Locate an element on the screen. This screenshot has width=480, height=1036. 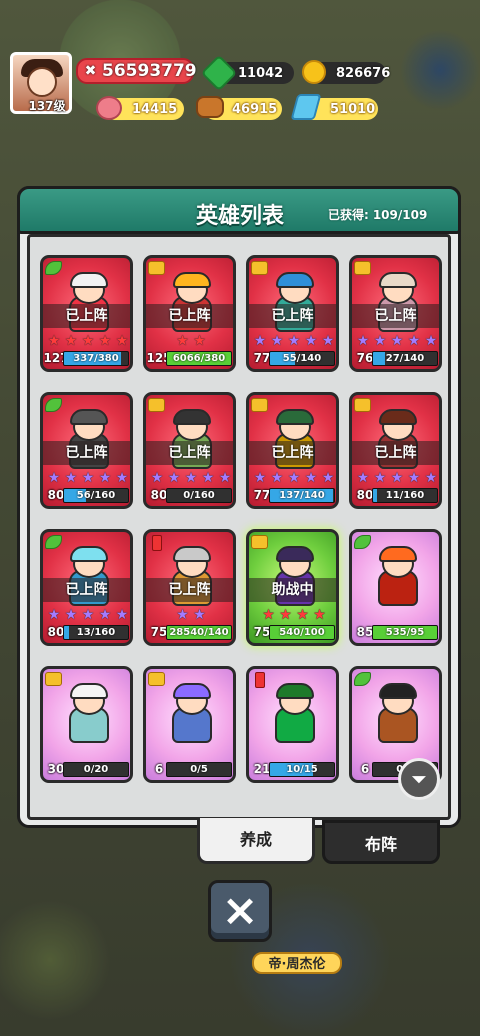
hero-card: 已上阵 ★ ★ ★ ★ ★ 80 11/160 is located at coordinates (395, 450).